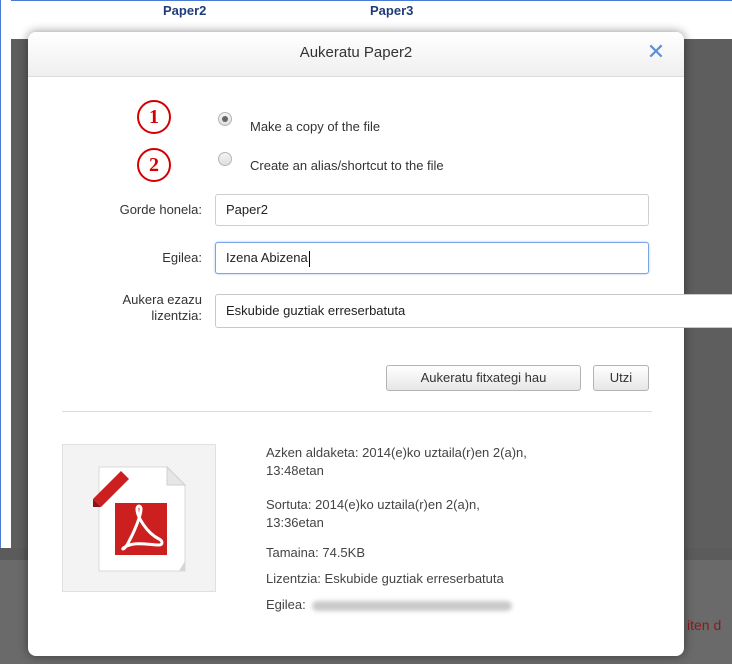 This screenshot has height=664, width=732. What do you see at coordinates (162, 299) in the screenshot?
I see `license-label-line1: Aukera ezazu` at bounding box center [162, 299].